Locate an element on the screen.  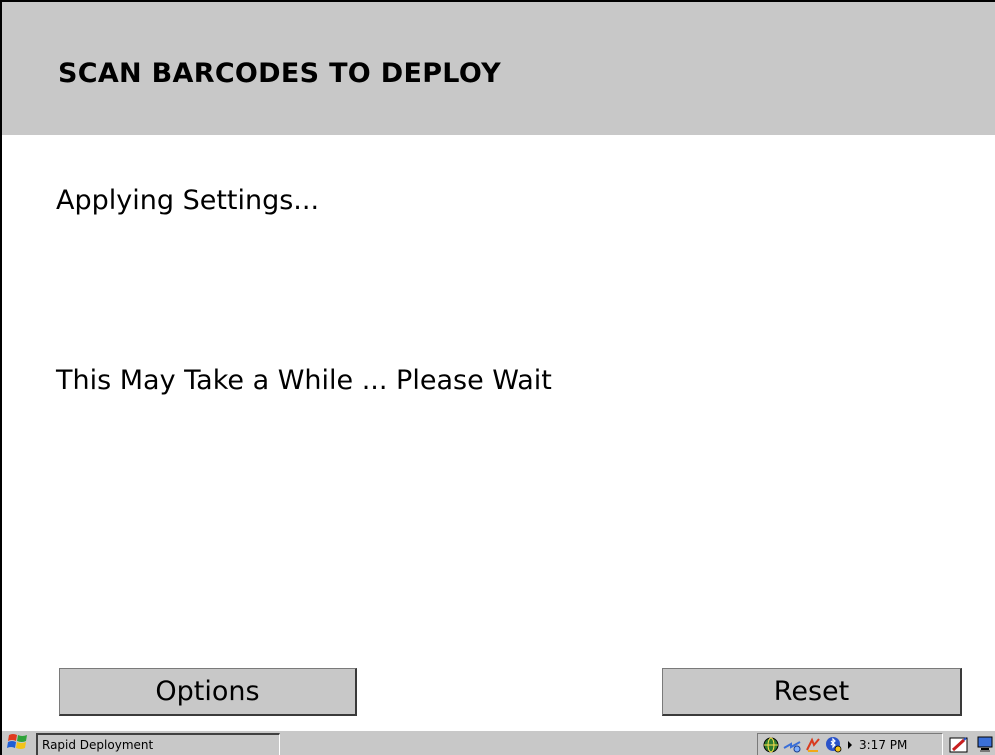
network-globe-icon is located at coordinates (771, 745).